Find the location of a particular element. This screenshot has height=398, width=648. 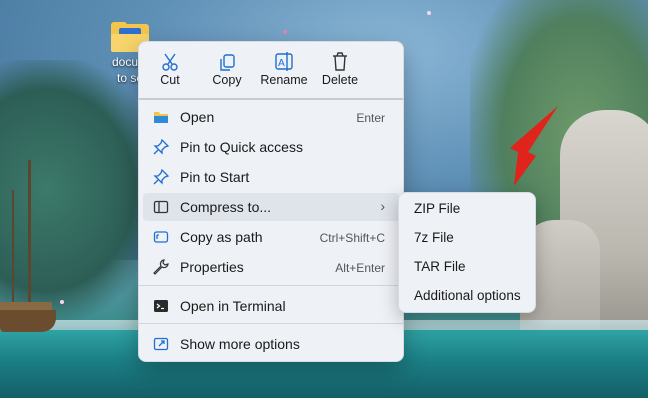

cut-label: Cut is located at coordinates (170, 80).